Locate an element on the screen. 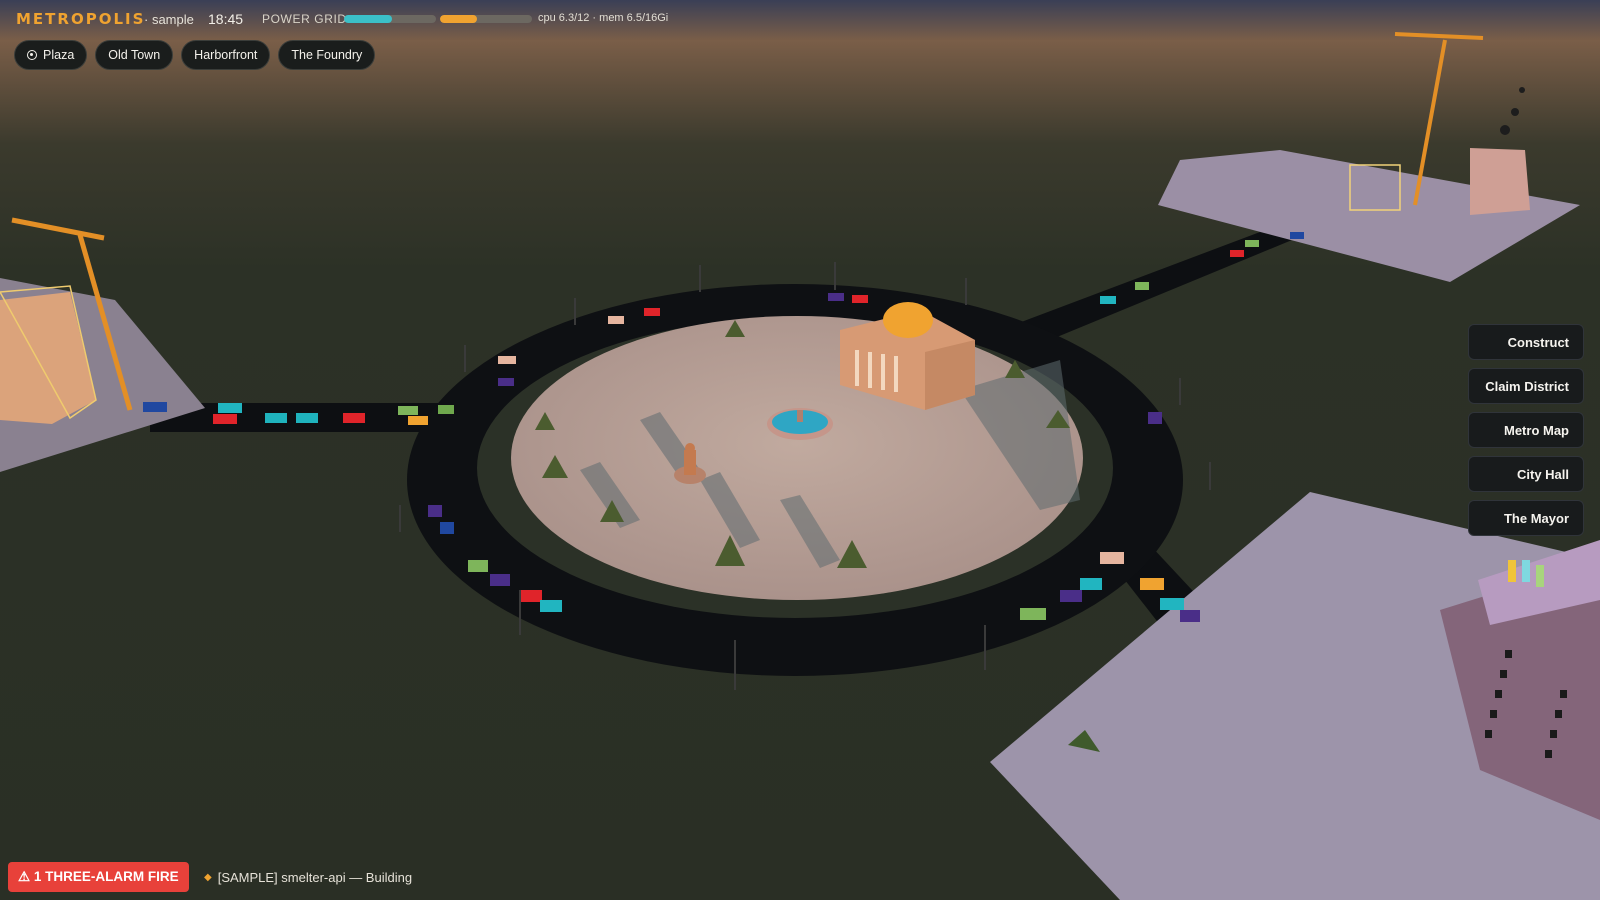 The height and width of the screenshot is (900, 1600). district-tabs: Plaza Old Town Harborfront The Foundry is located at coordinates (195, 55).